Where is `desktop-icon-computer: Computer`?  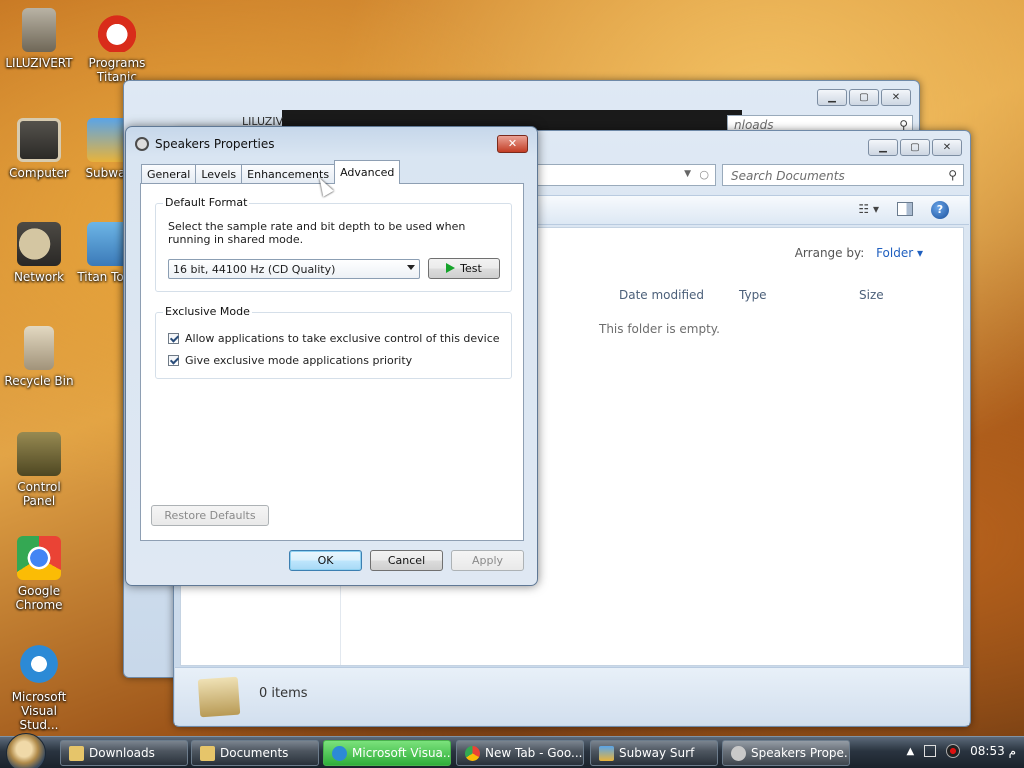 desktop-icon-computer: Computer is located at coordinates (39, 149).